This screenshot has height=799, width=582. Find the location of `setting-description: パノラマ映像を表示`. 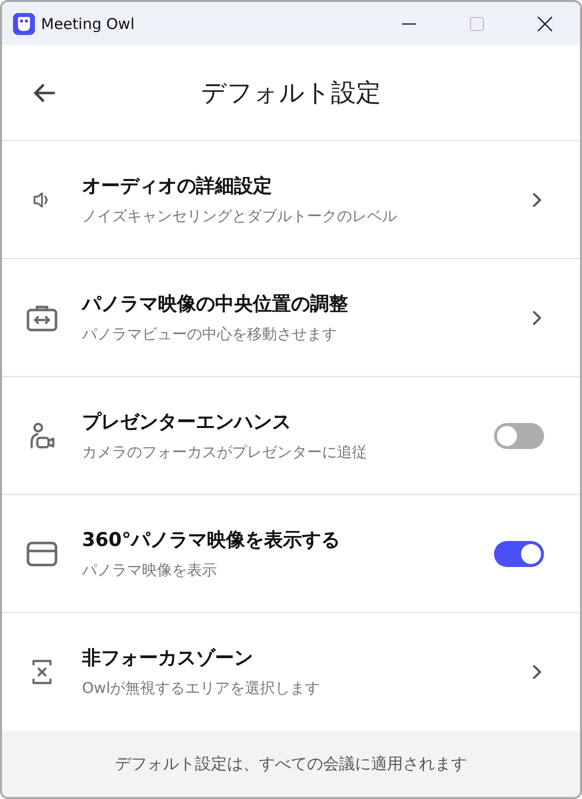

setting-description: パノラマ映像を表示 is located at coordinates (149, 570).